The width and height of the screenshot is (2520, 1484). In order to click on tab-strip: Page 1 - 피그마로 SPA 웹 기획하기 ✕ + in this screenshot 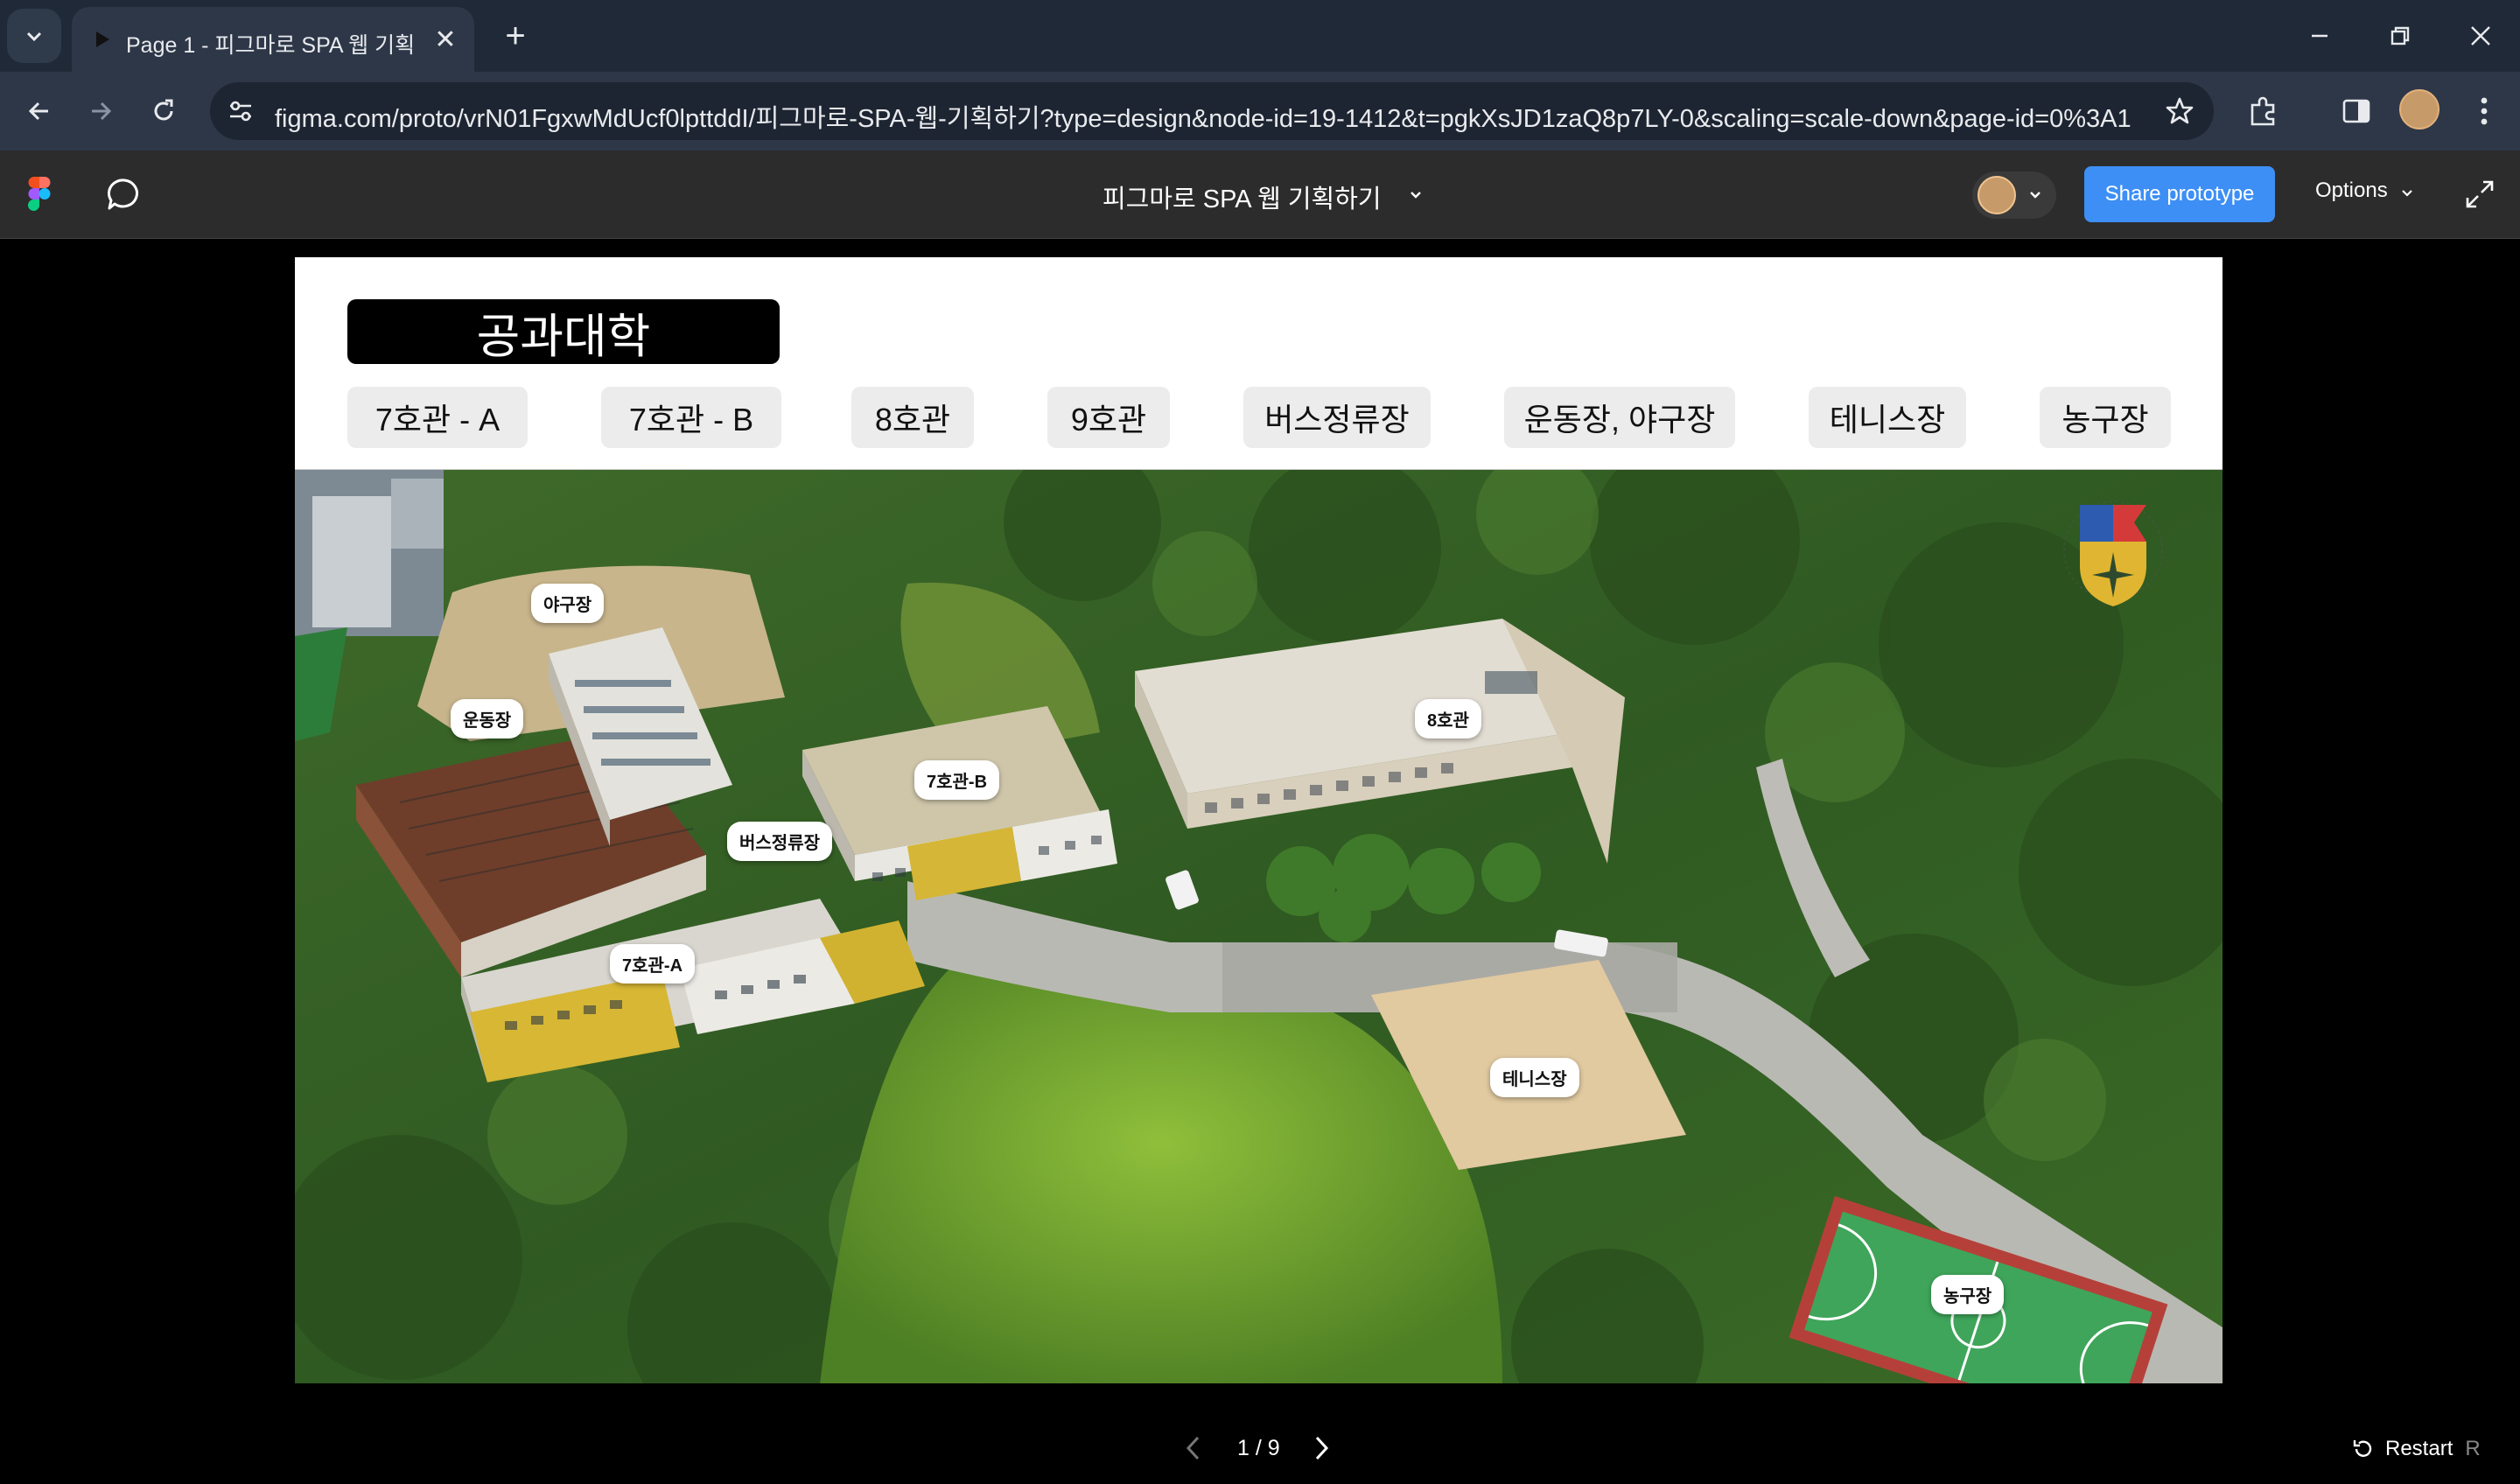, I will do `click(1260, 36)`.